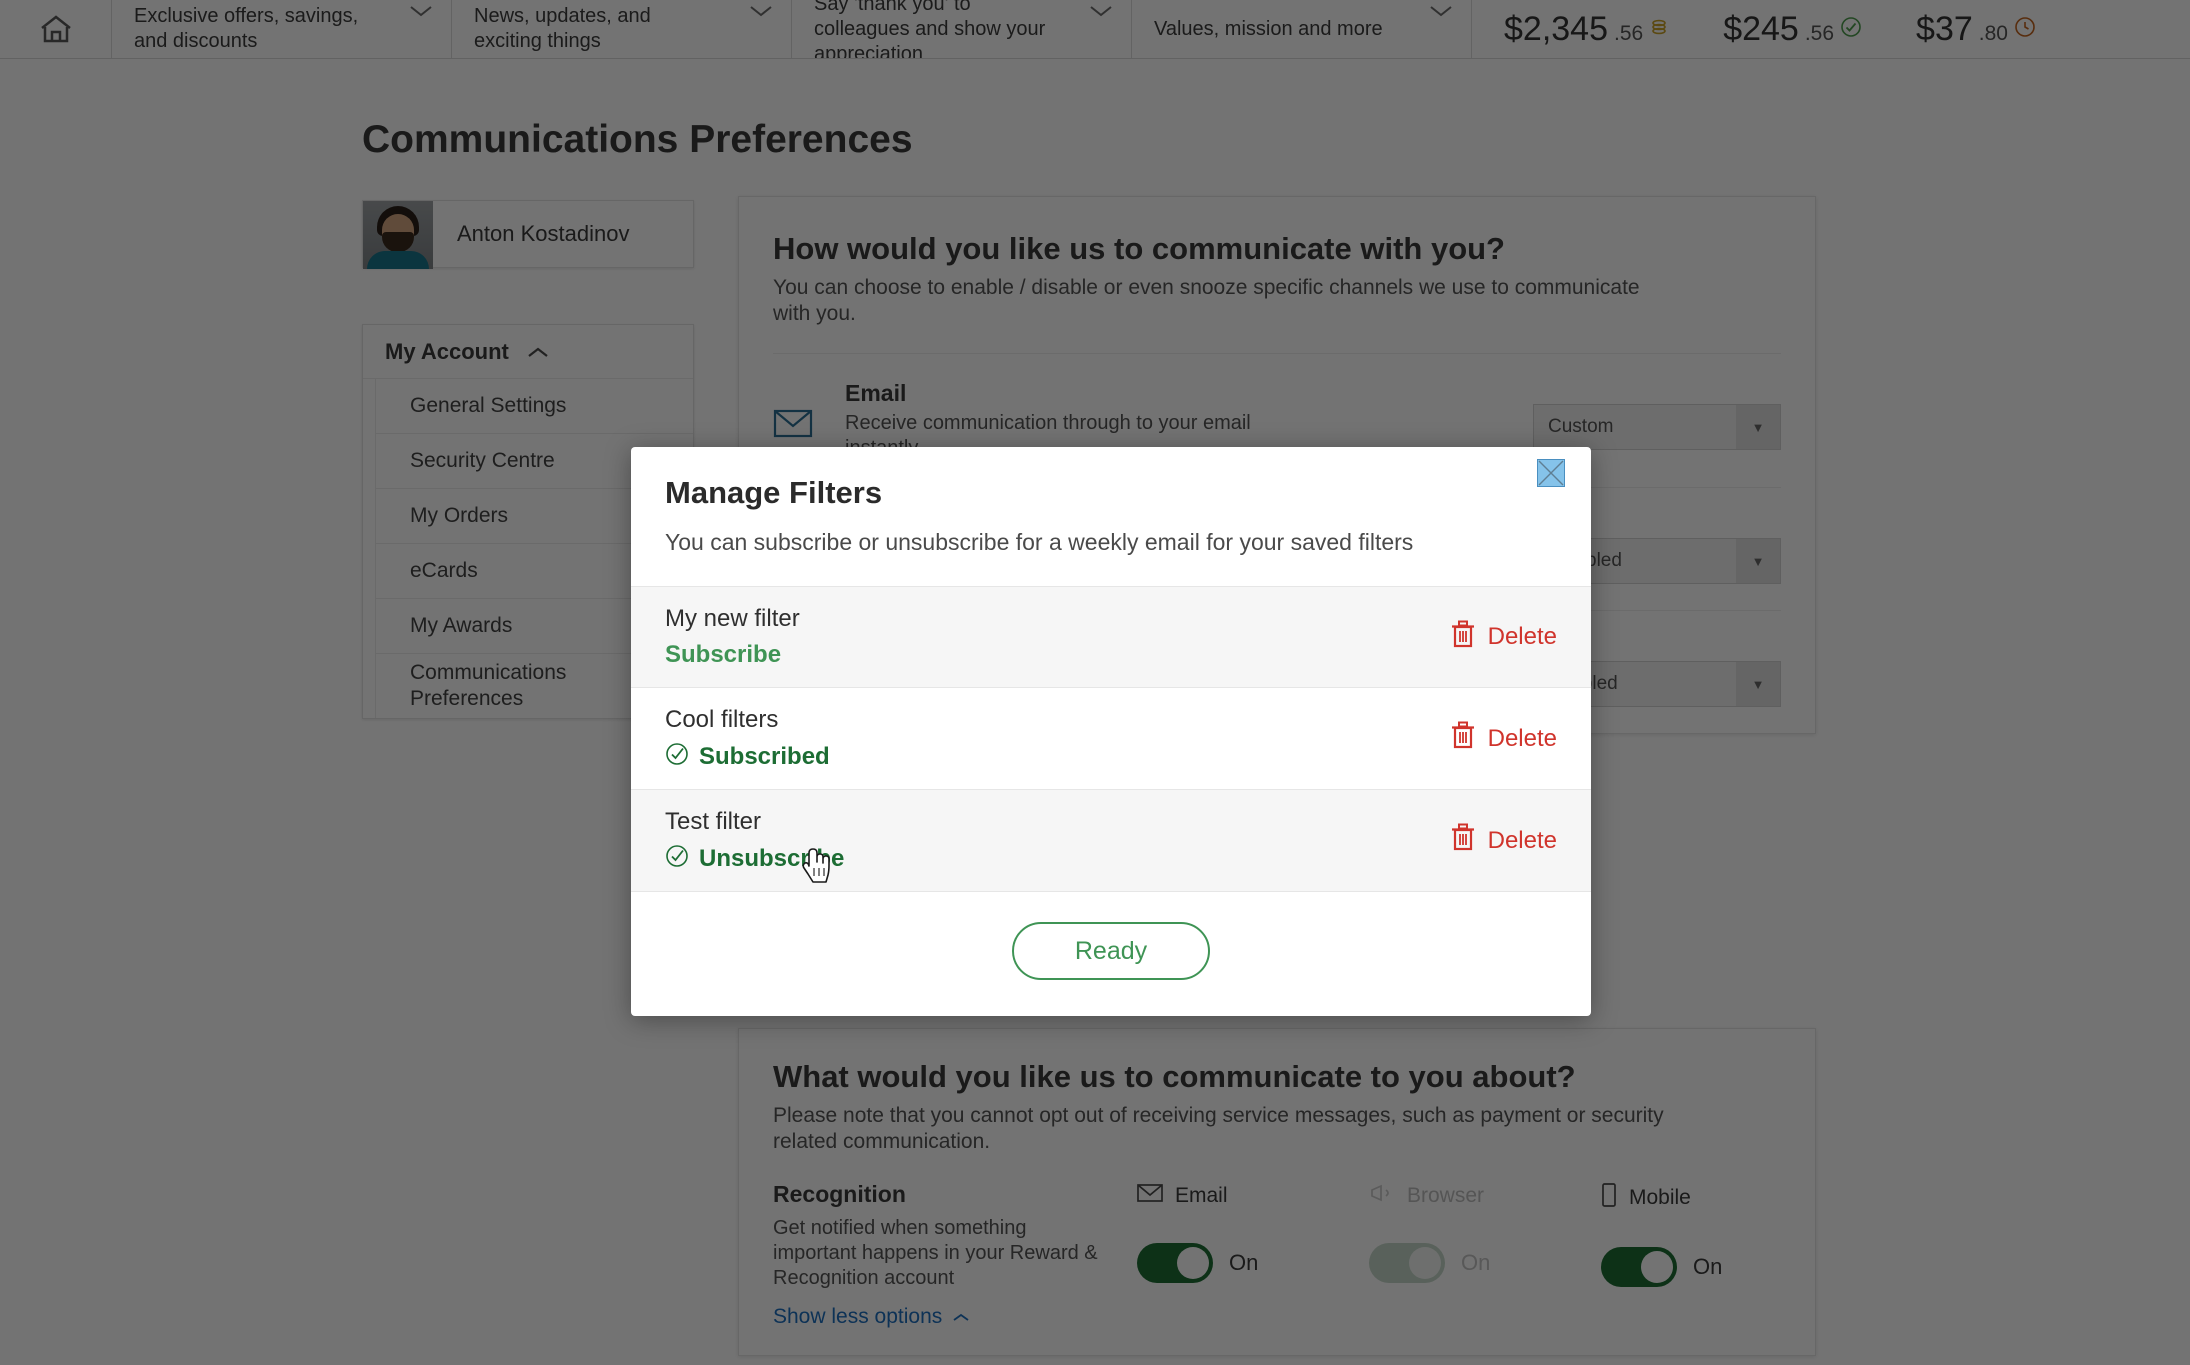  I want to click on filter-subscription-toggle: Subscribed, so click(1057, 756).